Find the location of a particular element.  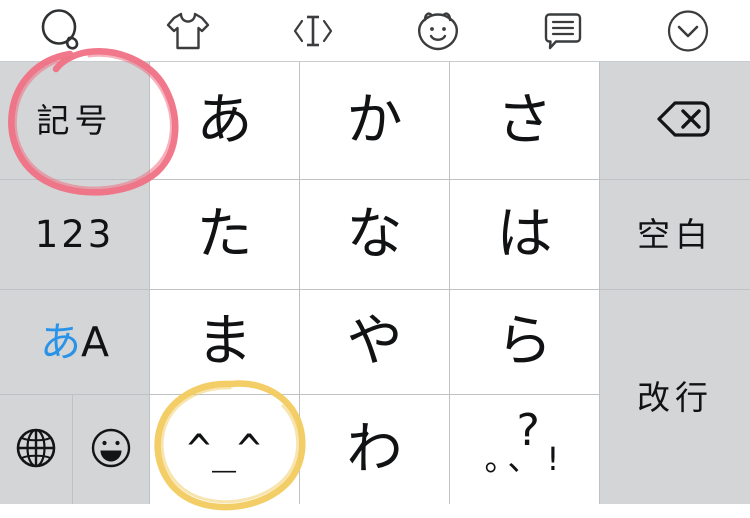

symbols-key-label: 記号 is located at coordinates (74, 120).